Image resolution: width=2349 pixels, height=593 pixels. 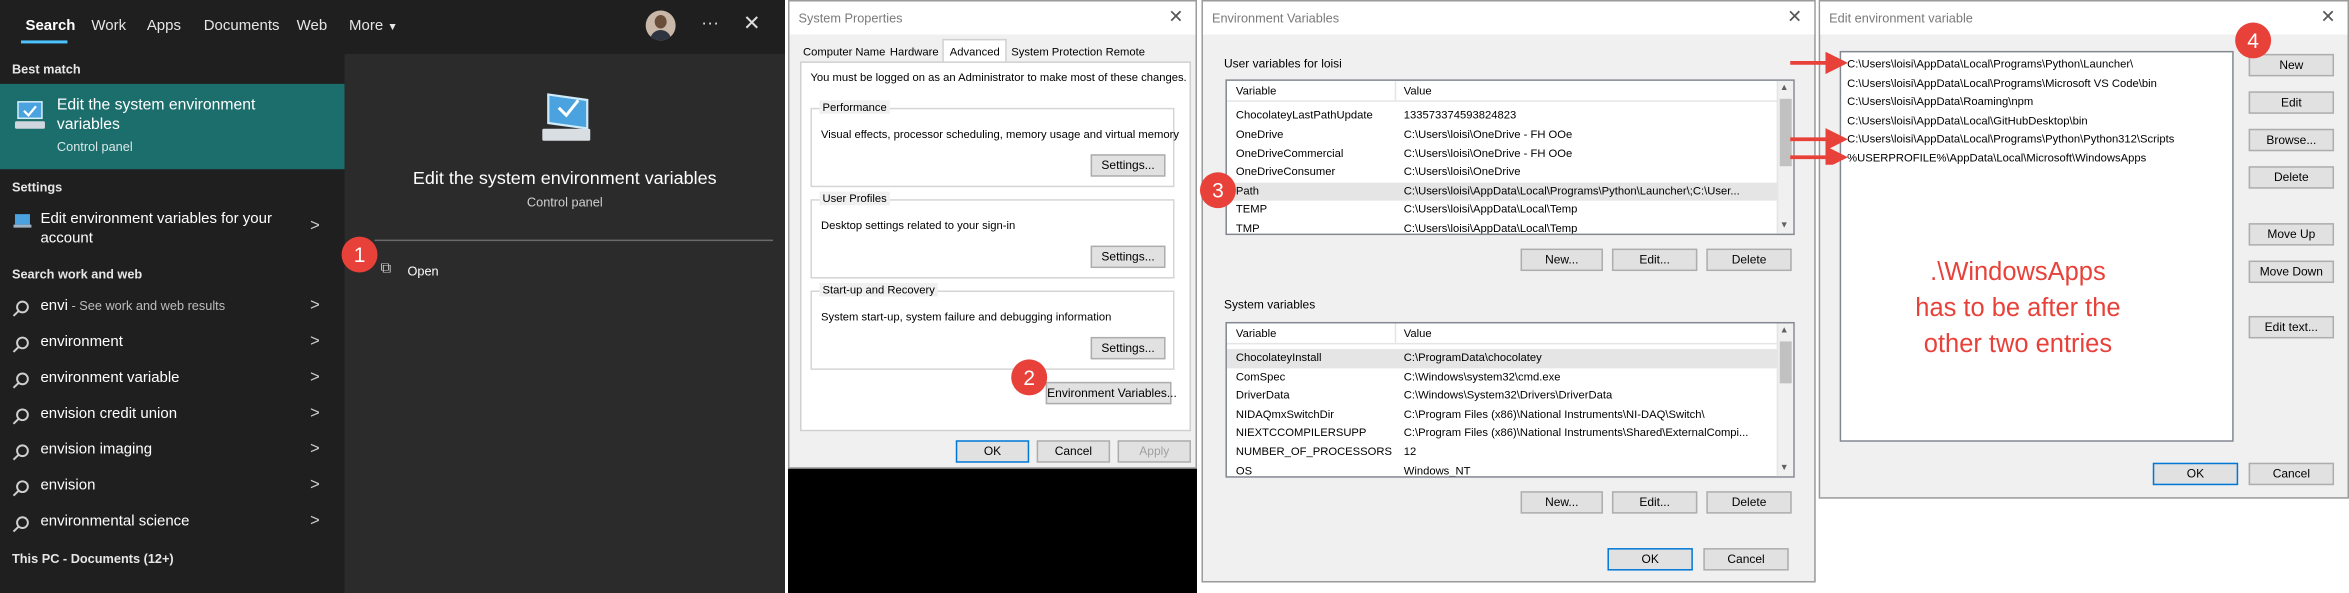 What do you see at coordinates (373, 26) in the screenshot?
I see `tab-more: More ▼` at bounding box center [373, 26].